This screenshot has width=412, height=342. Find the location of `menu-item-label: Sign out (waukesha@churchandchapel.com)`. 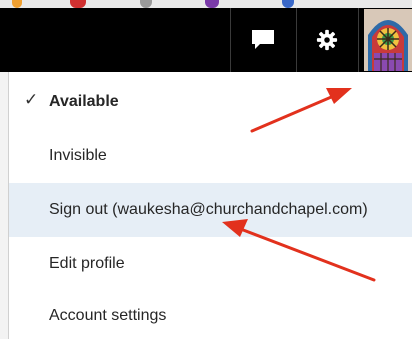

menu-item-label: Sign out (waukesha@churchandchapel.com) is located at coordinates (208, 209).